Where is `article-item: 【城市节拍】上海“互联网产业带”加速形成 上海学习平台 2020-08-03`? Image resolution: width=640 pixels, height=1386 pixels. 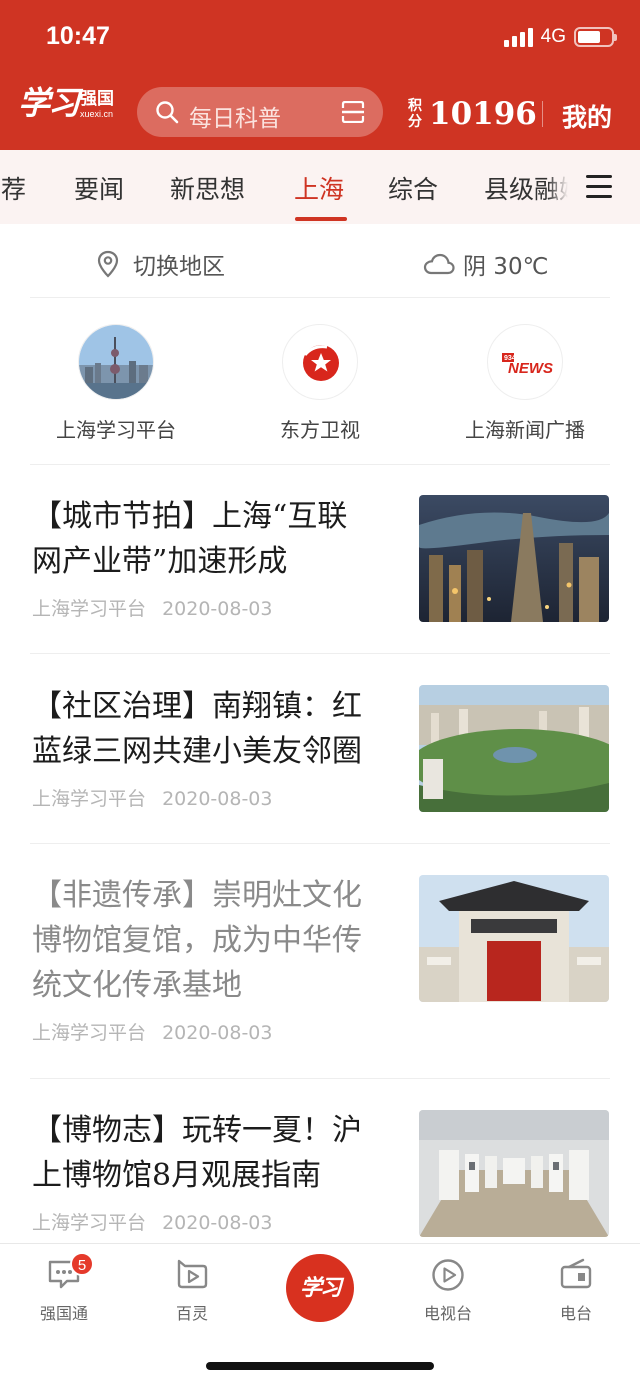 article-item: 【城市节拍】上海“互联网产业带”加速形成 上海学习平台 2020-08-03 is located at coordinates (321, 558).